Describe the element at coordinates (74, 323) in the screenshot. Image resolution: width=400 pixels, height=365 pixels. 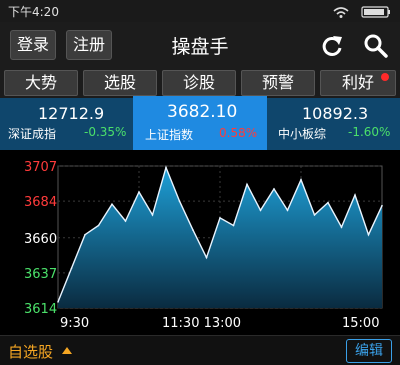
I see `x-tick-label: 9:30` at that location.